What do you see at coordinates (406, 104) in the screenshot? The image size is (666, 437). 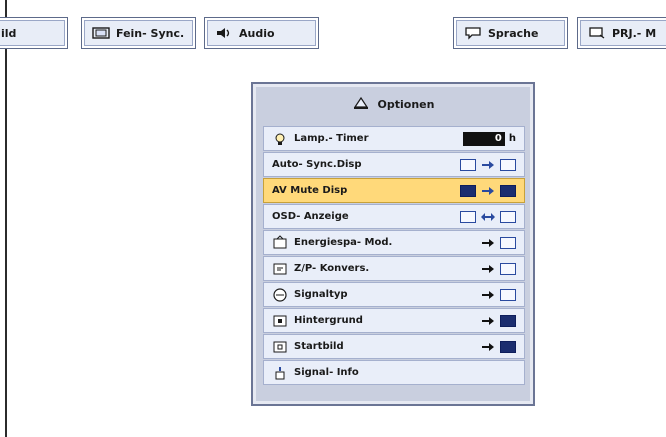 I see `options-title-text: Optionen` at bounding box center [406, 104].